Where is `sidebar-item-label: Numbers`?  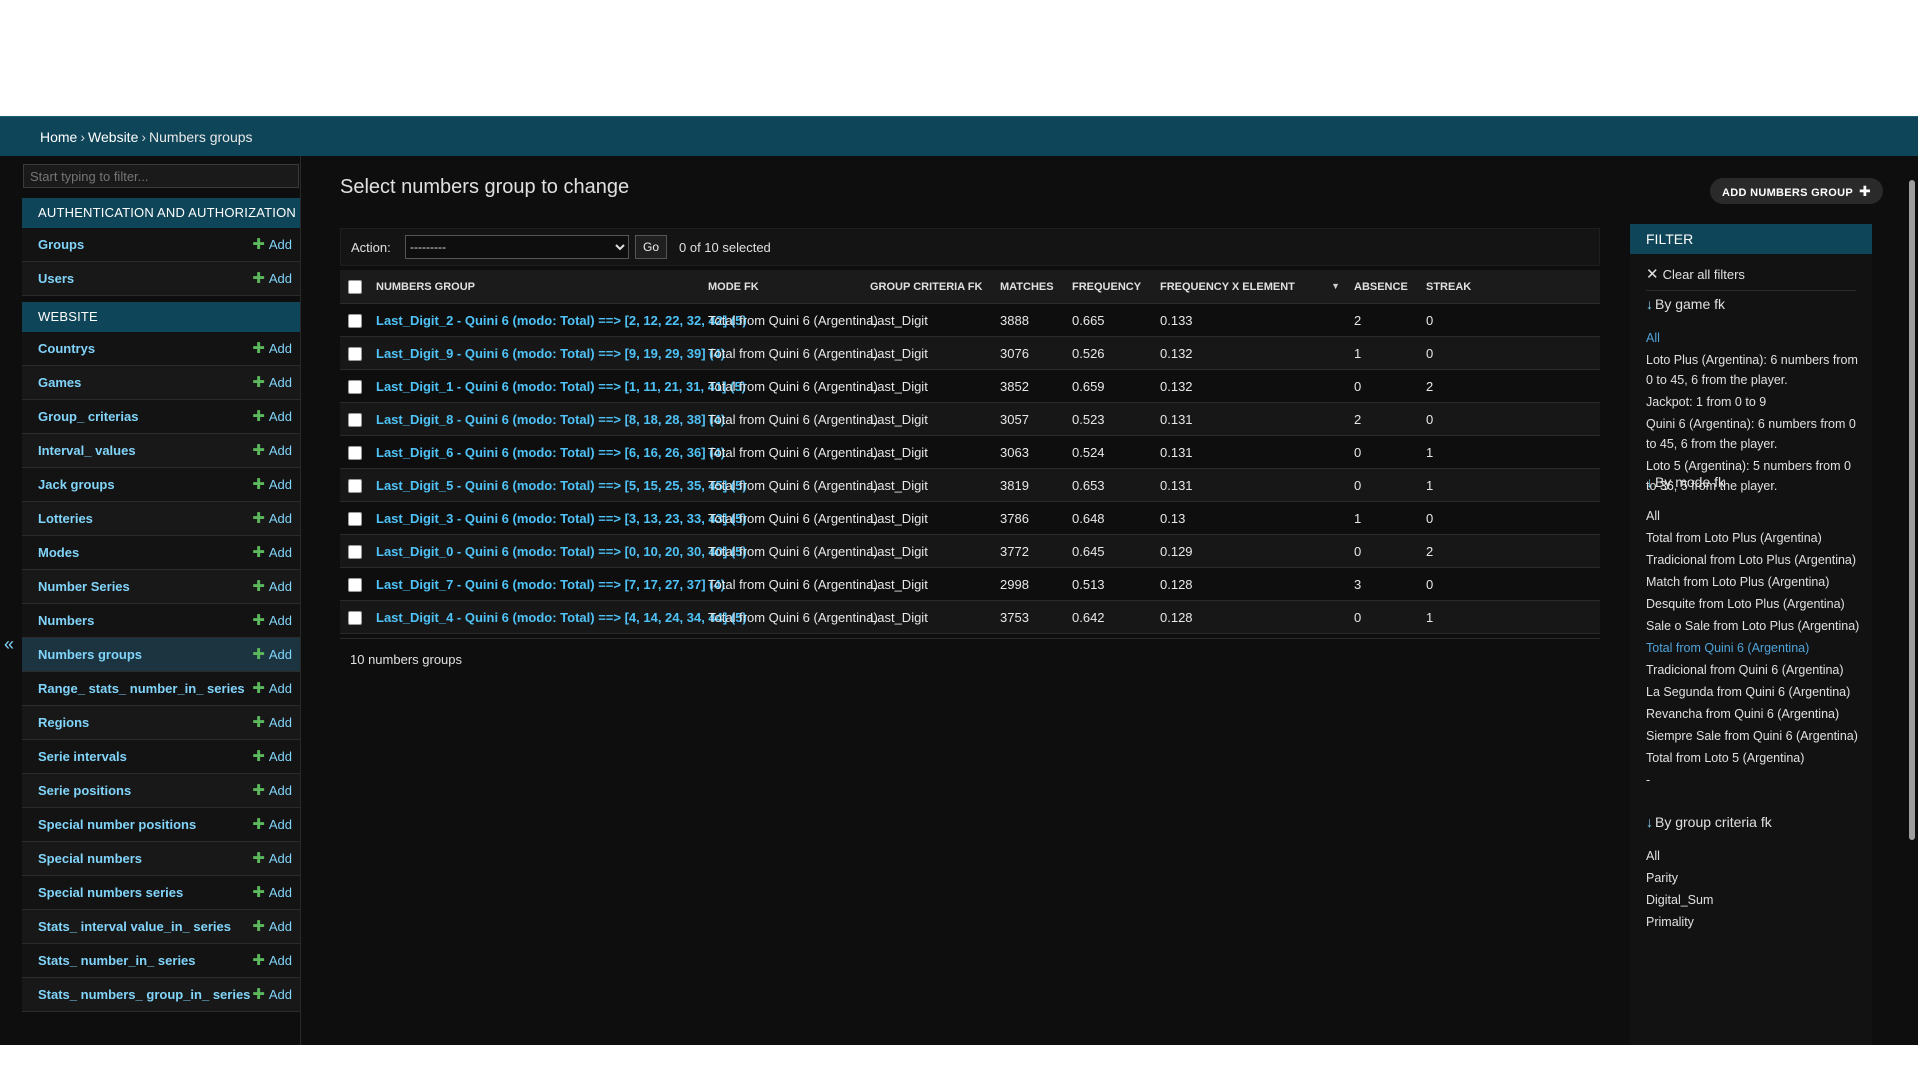
sidebar-item-label: Numbers is located at coordinates (66, 620).